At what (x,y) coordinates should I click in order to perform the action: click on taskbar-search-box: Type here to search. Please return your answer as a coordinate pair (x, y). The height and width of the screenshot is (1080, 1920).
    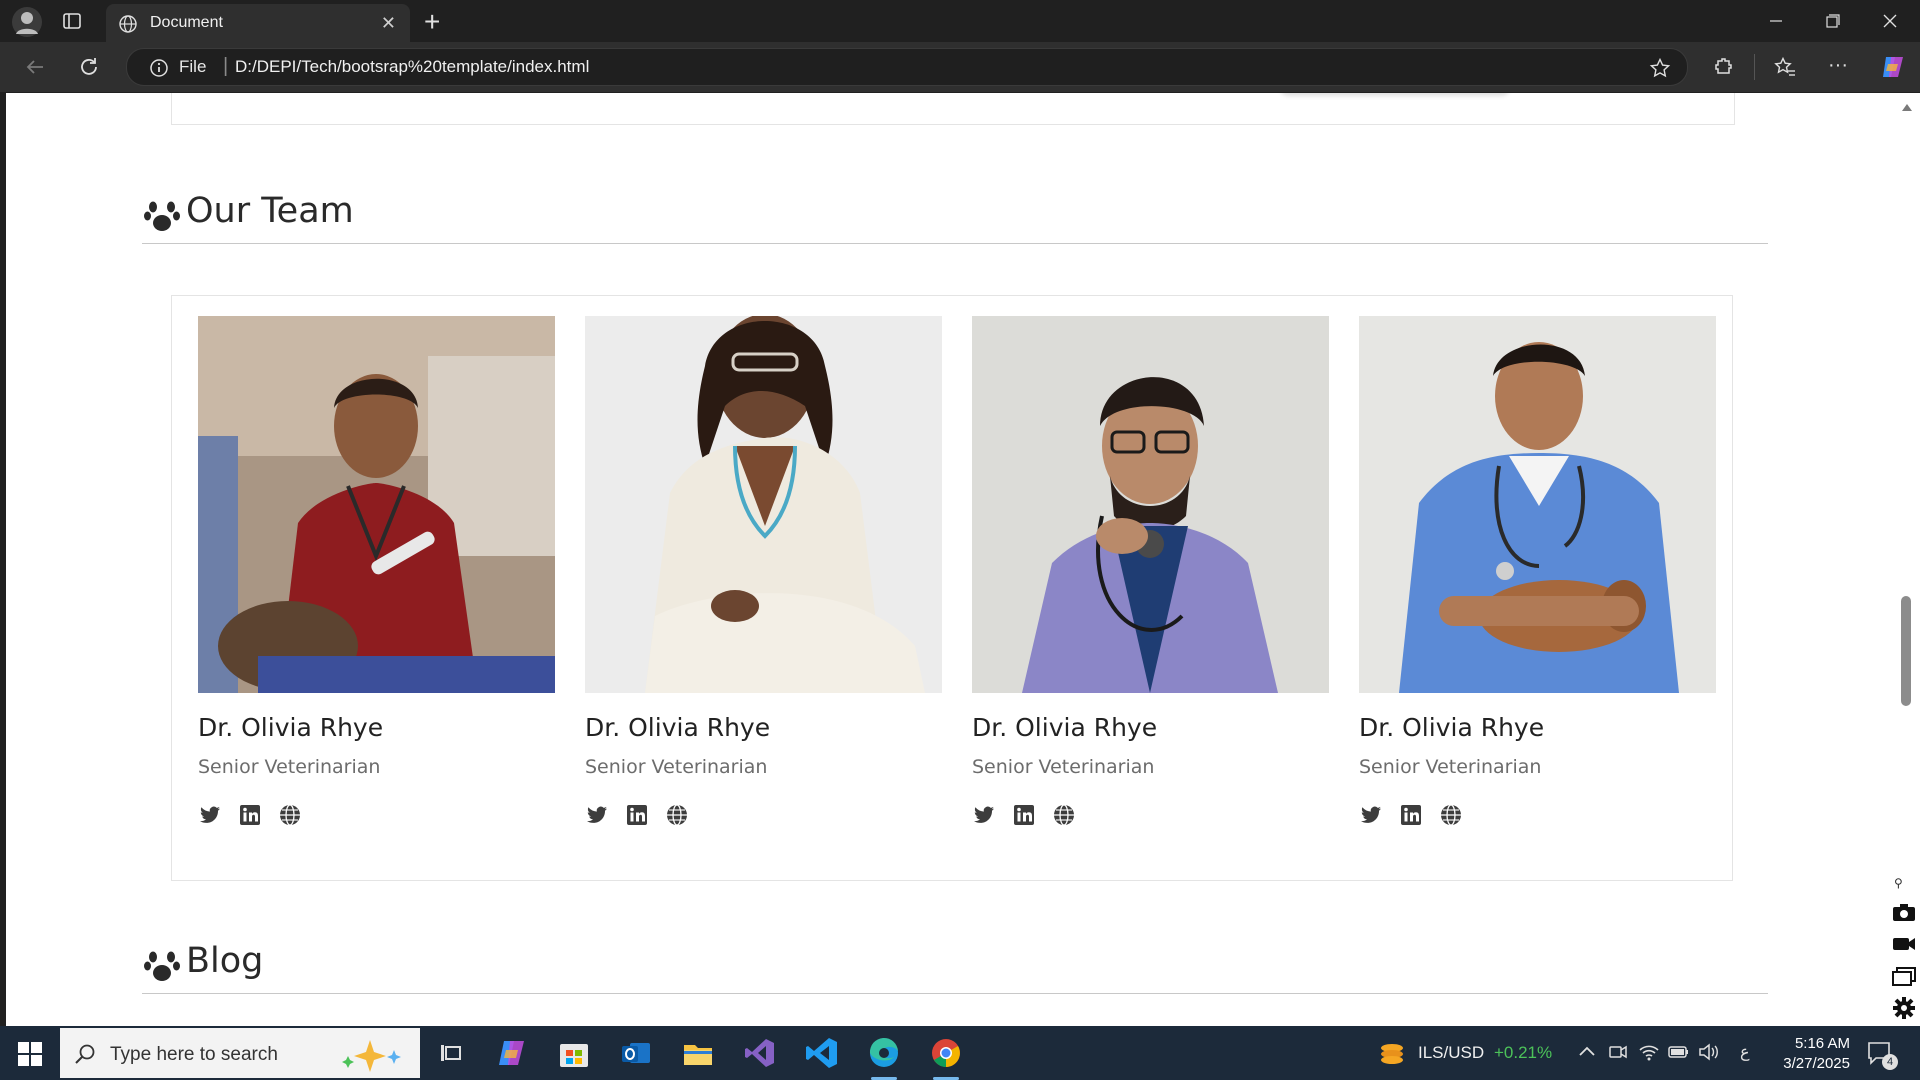
    Looking at the image, I should click on (240, 1053).